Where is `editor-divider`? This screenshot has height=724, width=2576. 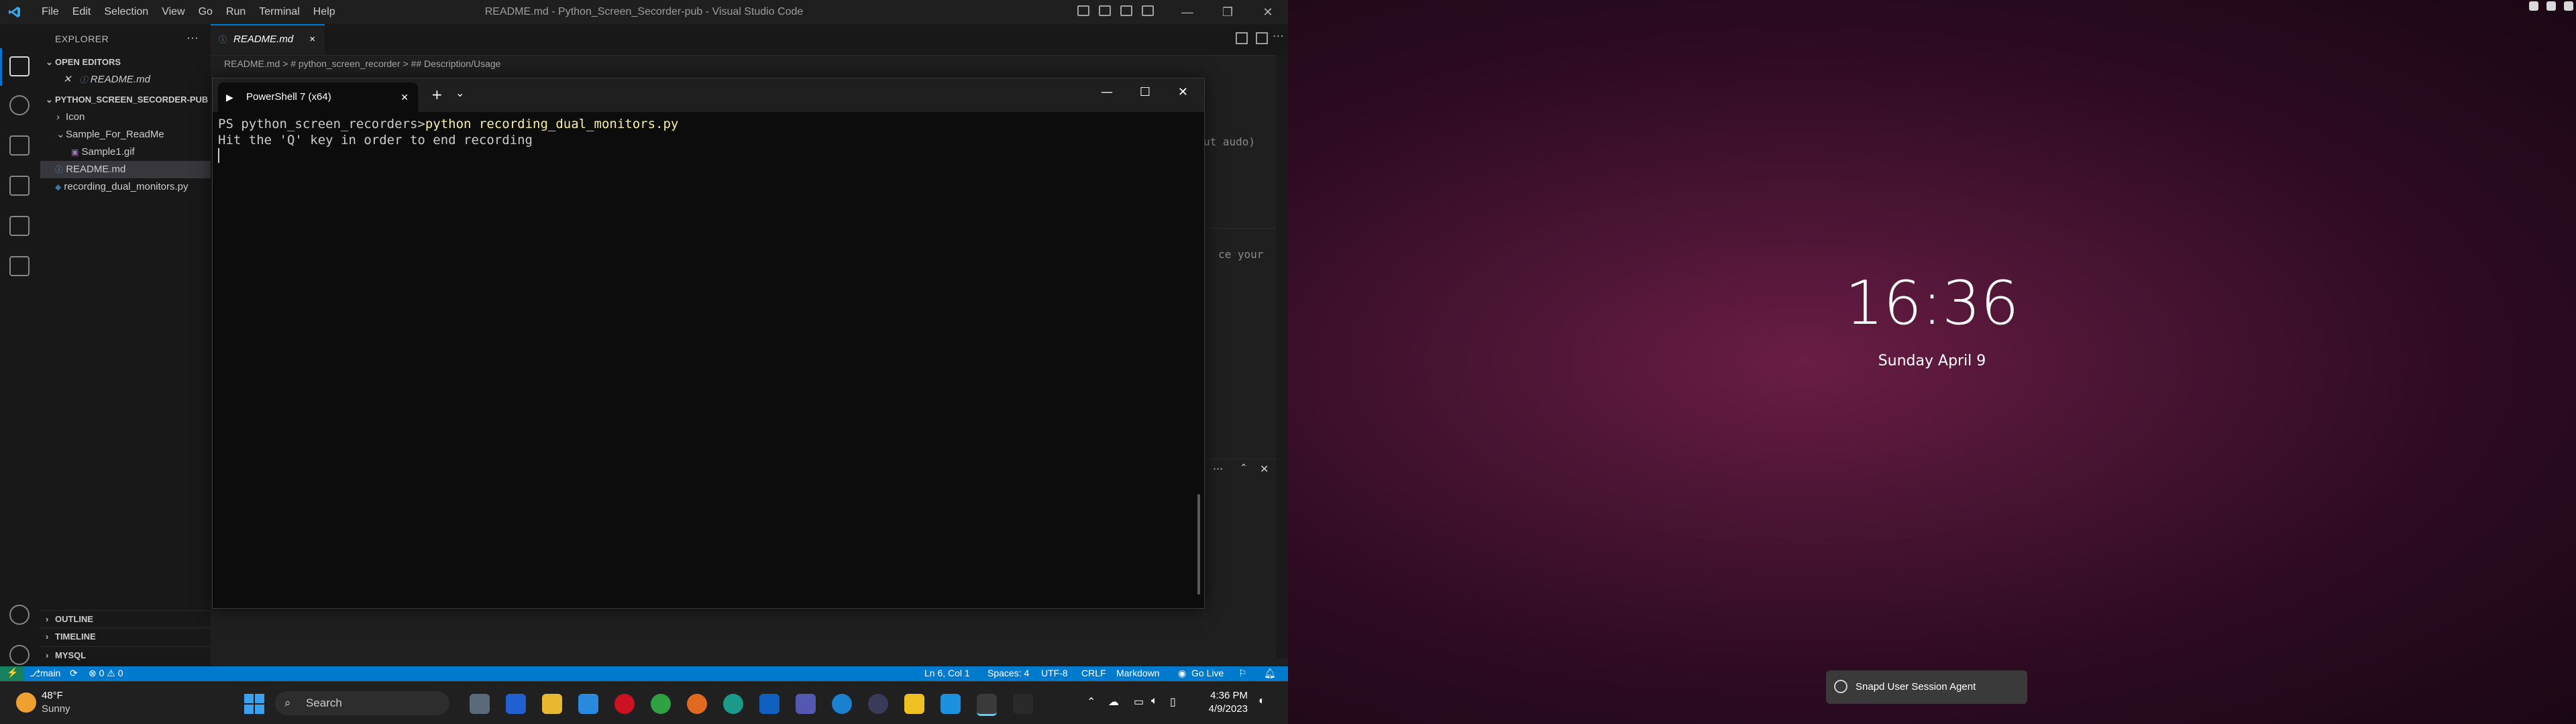
editor-divider is located at coordinates (1240, 228).